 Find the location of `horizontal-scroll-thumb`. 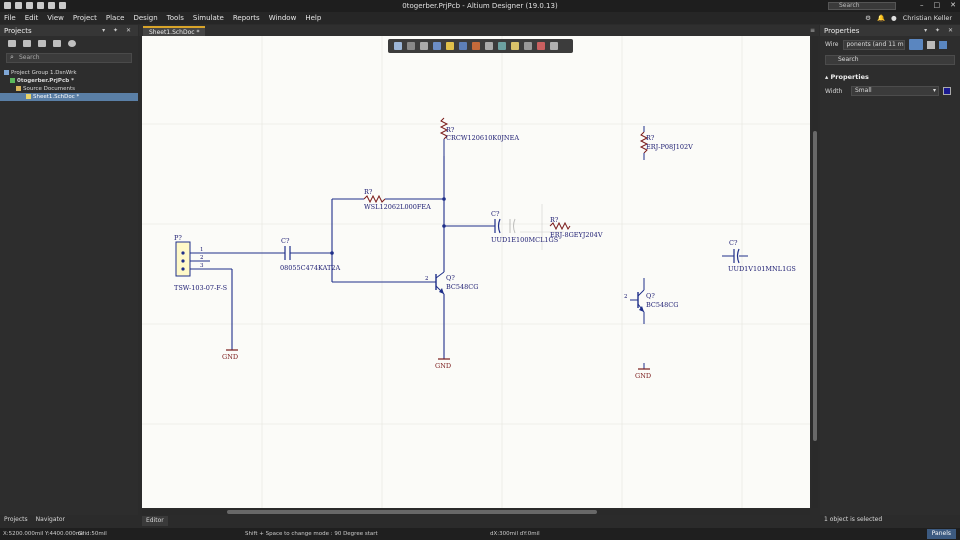

horizontal-scroll-thumb is located at coordinates (412, 512).